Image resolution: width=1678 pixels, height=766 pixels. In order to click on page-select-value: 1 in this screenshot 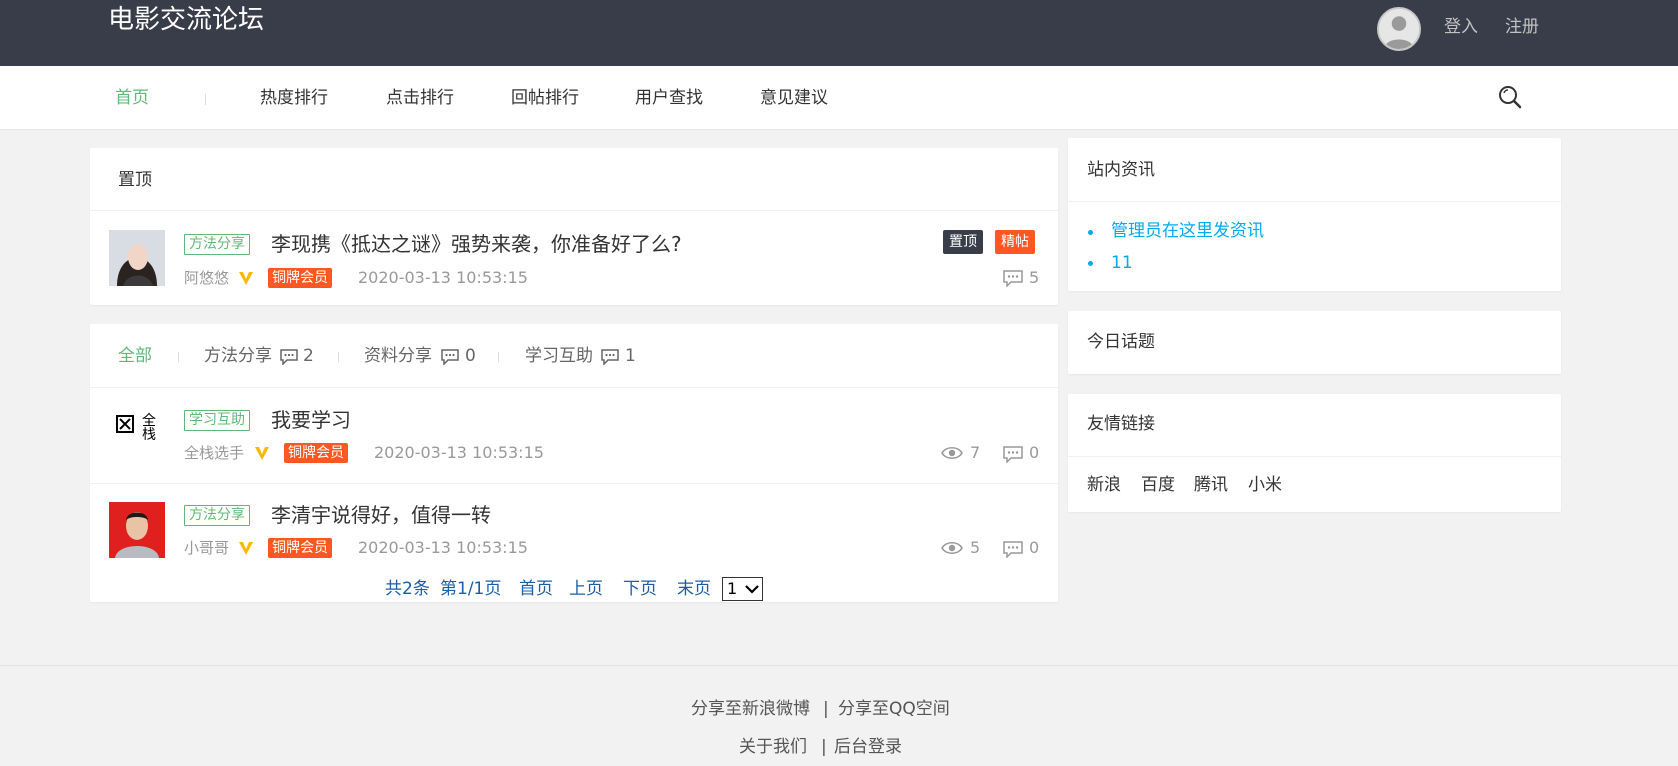, I will do `click(732, 588)`.